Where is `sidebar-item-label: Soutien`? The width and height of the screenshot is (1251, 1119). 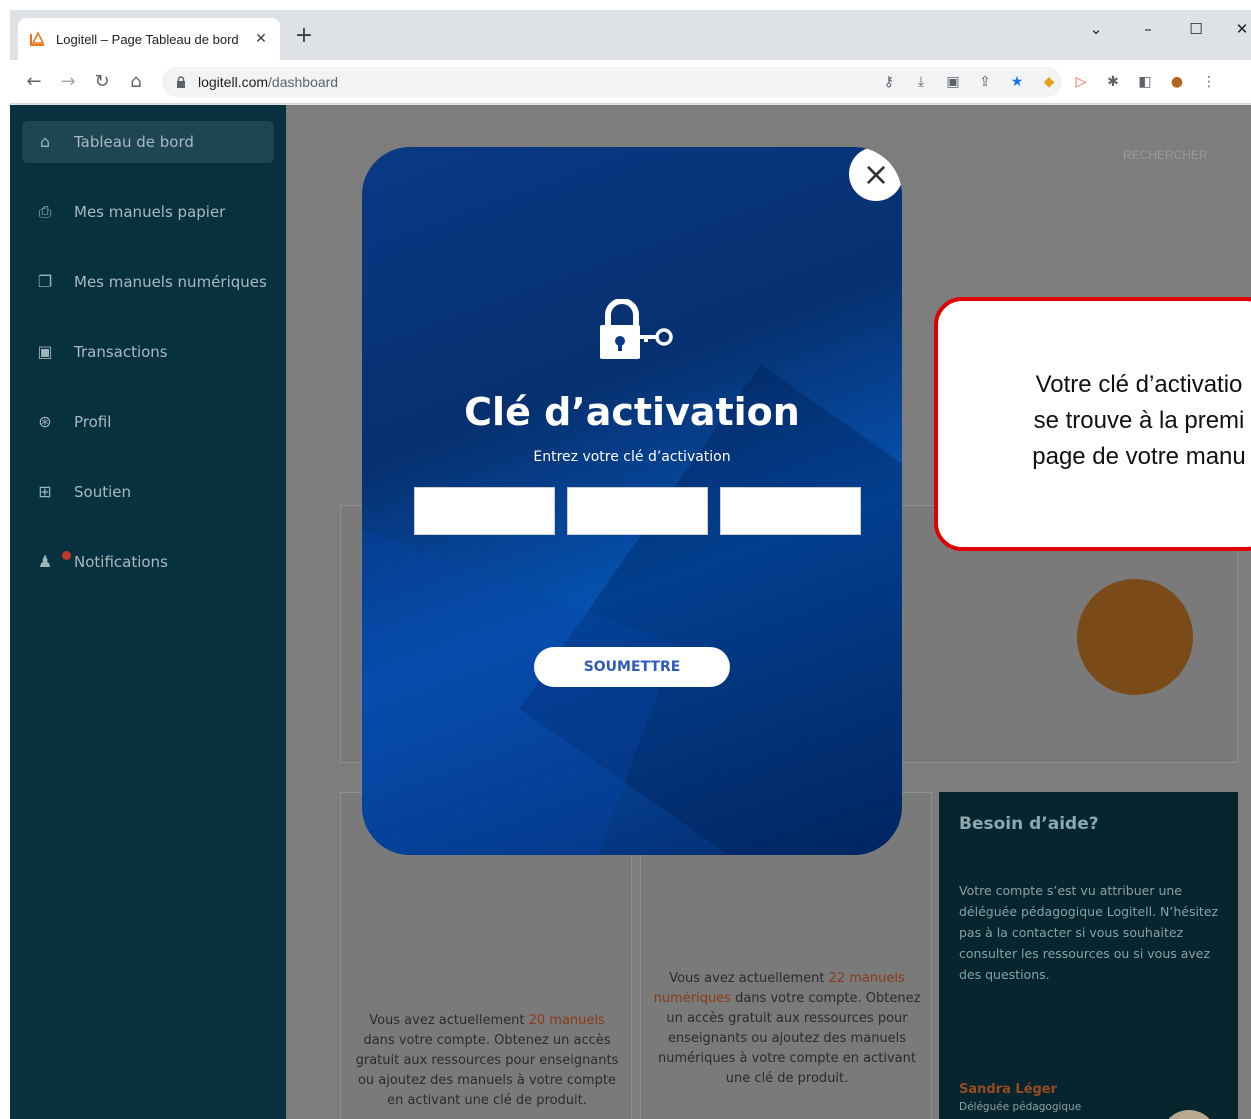 sidebar-item-label: Soutien is located at coordinates (102, 492).